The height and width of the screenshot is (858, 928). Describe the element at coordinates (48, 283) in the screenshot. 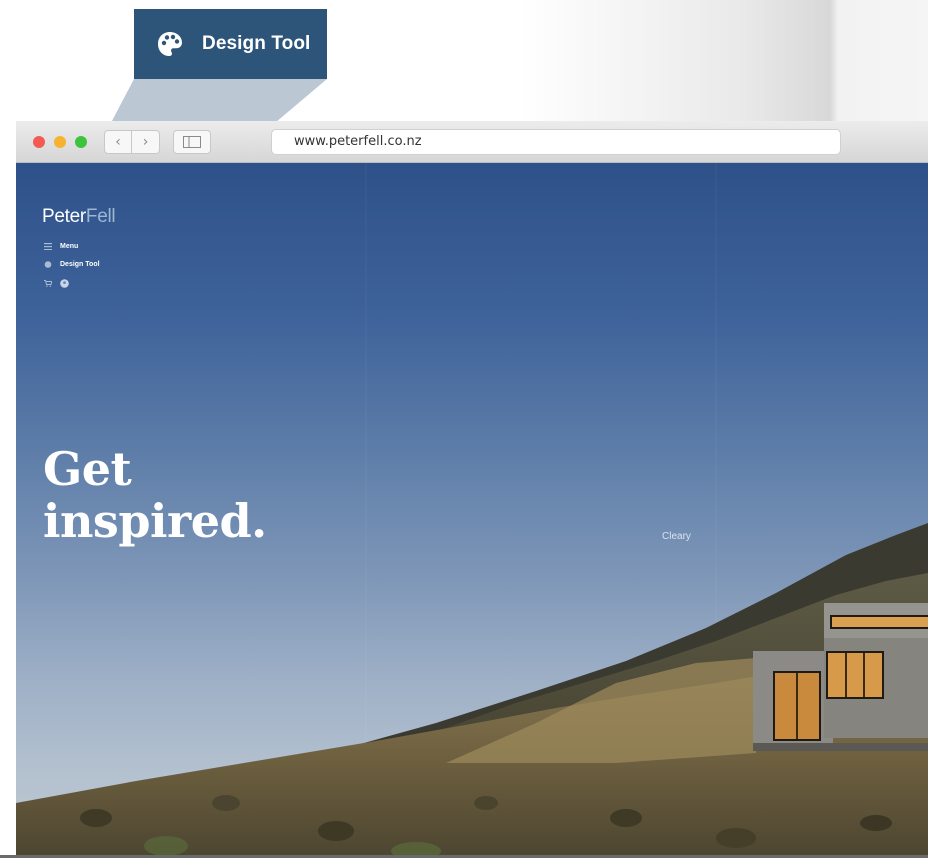

I see `cart-icon` at that location.